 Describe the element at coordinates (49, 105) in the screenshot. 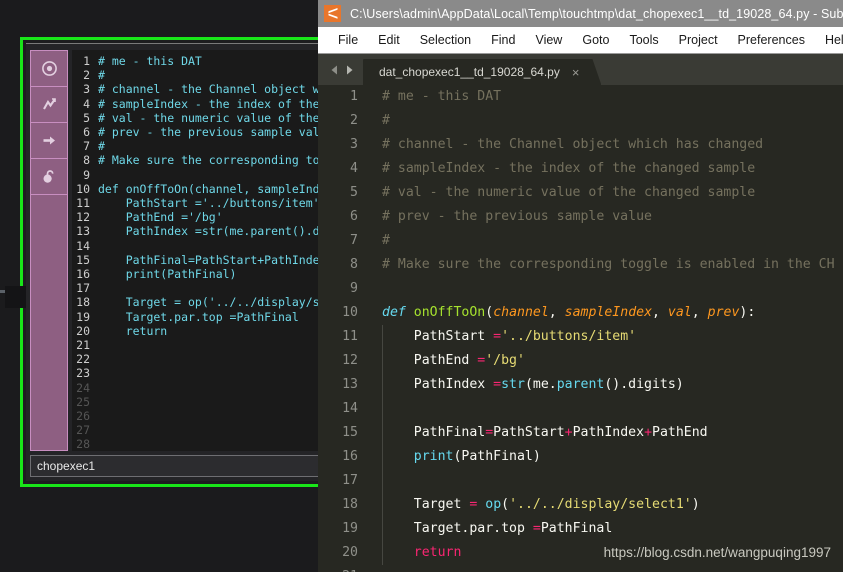

I see `animation-flag-icon` at that location.